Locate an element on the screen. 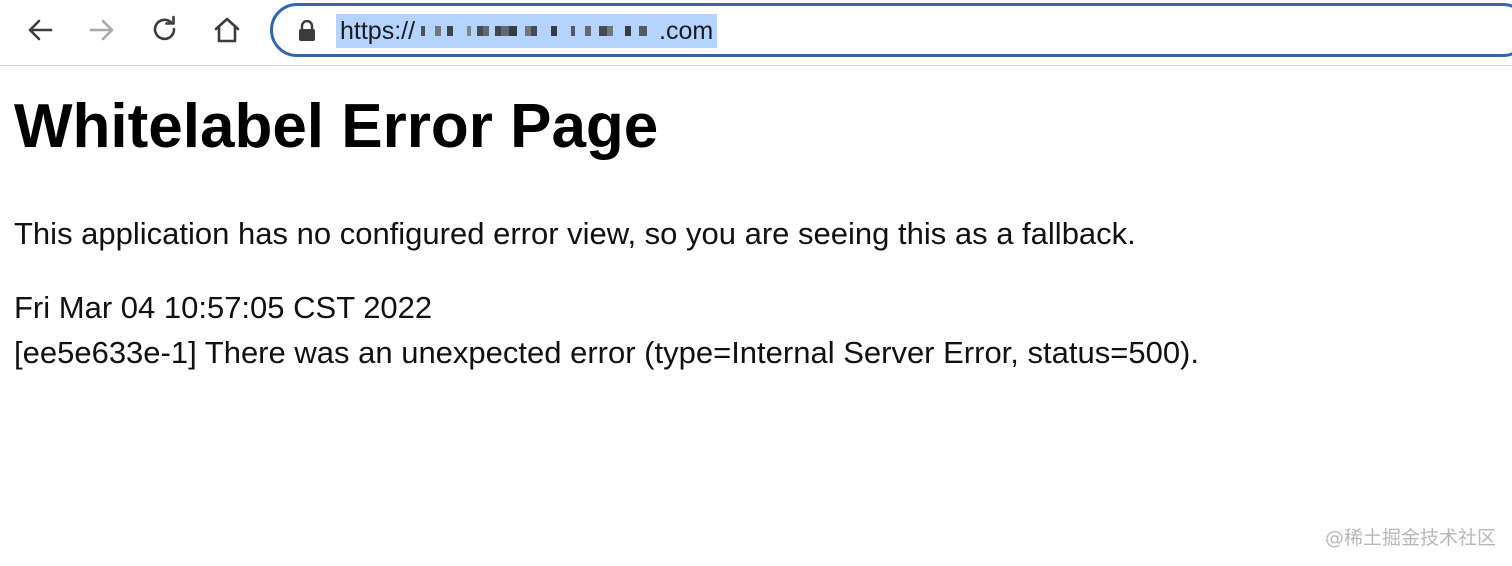 The height and width of the screenshot is (566, 1512). home-button is located at coordinates (227, 30).